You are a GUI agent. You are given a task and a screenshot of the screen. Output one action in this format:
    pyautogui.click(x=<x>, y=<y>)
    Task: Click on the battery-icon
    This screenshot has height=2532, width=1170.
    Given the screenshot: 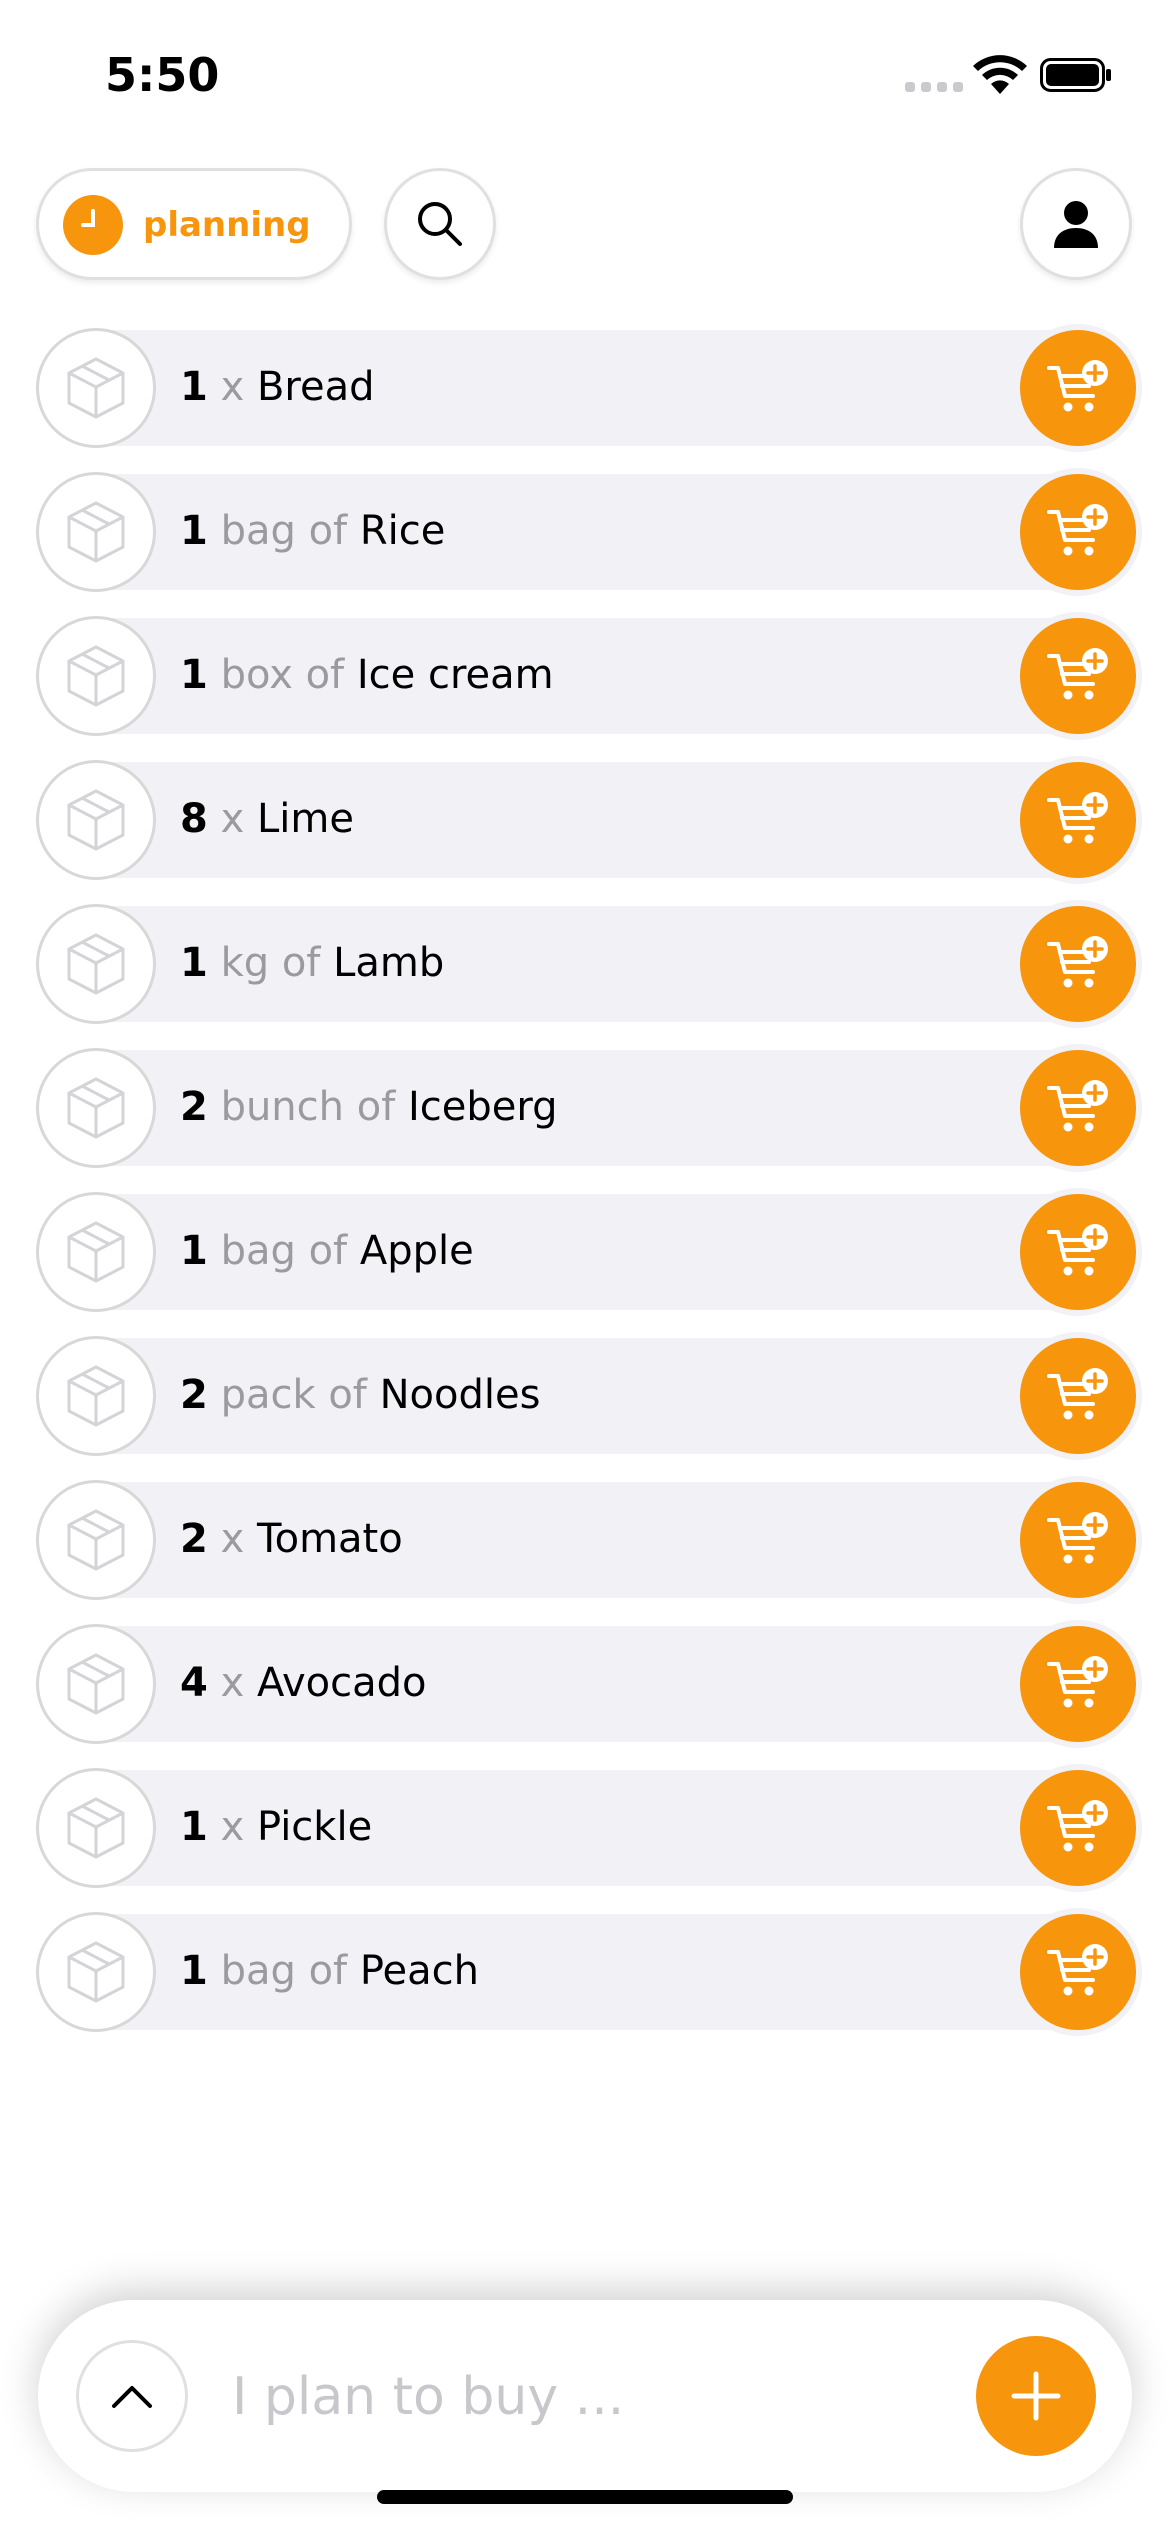 What is the action you would take?
    pyautogui.click(x=1075, y=75)
    